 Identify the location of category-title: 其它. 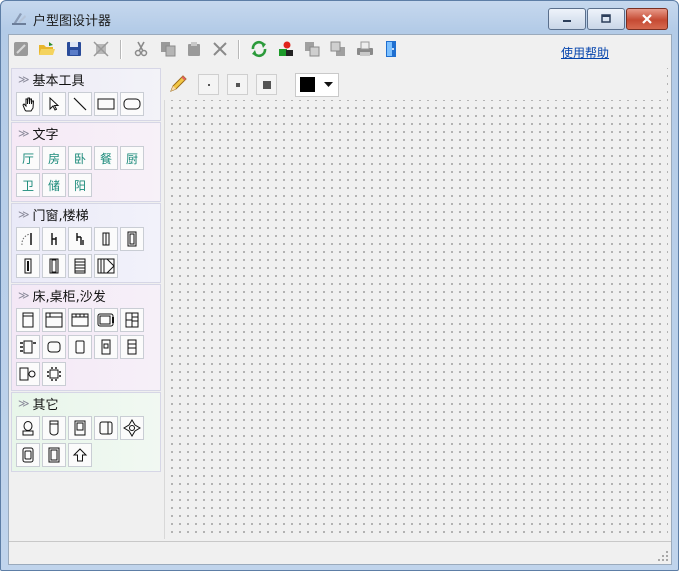
(45, 405).